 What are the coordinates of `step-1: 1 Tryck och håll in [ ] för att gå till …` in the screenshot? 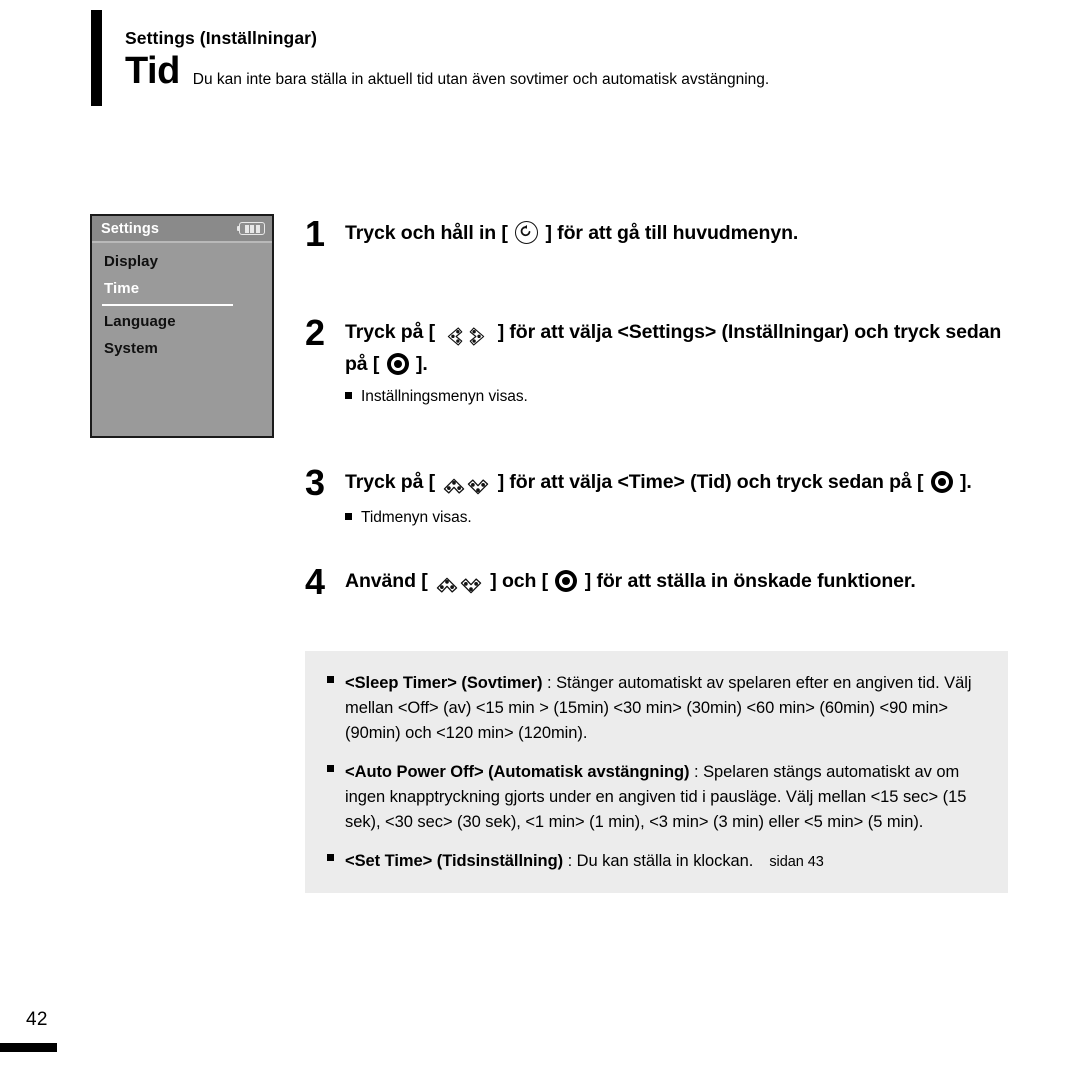 It's located at (551, 233).